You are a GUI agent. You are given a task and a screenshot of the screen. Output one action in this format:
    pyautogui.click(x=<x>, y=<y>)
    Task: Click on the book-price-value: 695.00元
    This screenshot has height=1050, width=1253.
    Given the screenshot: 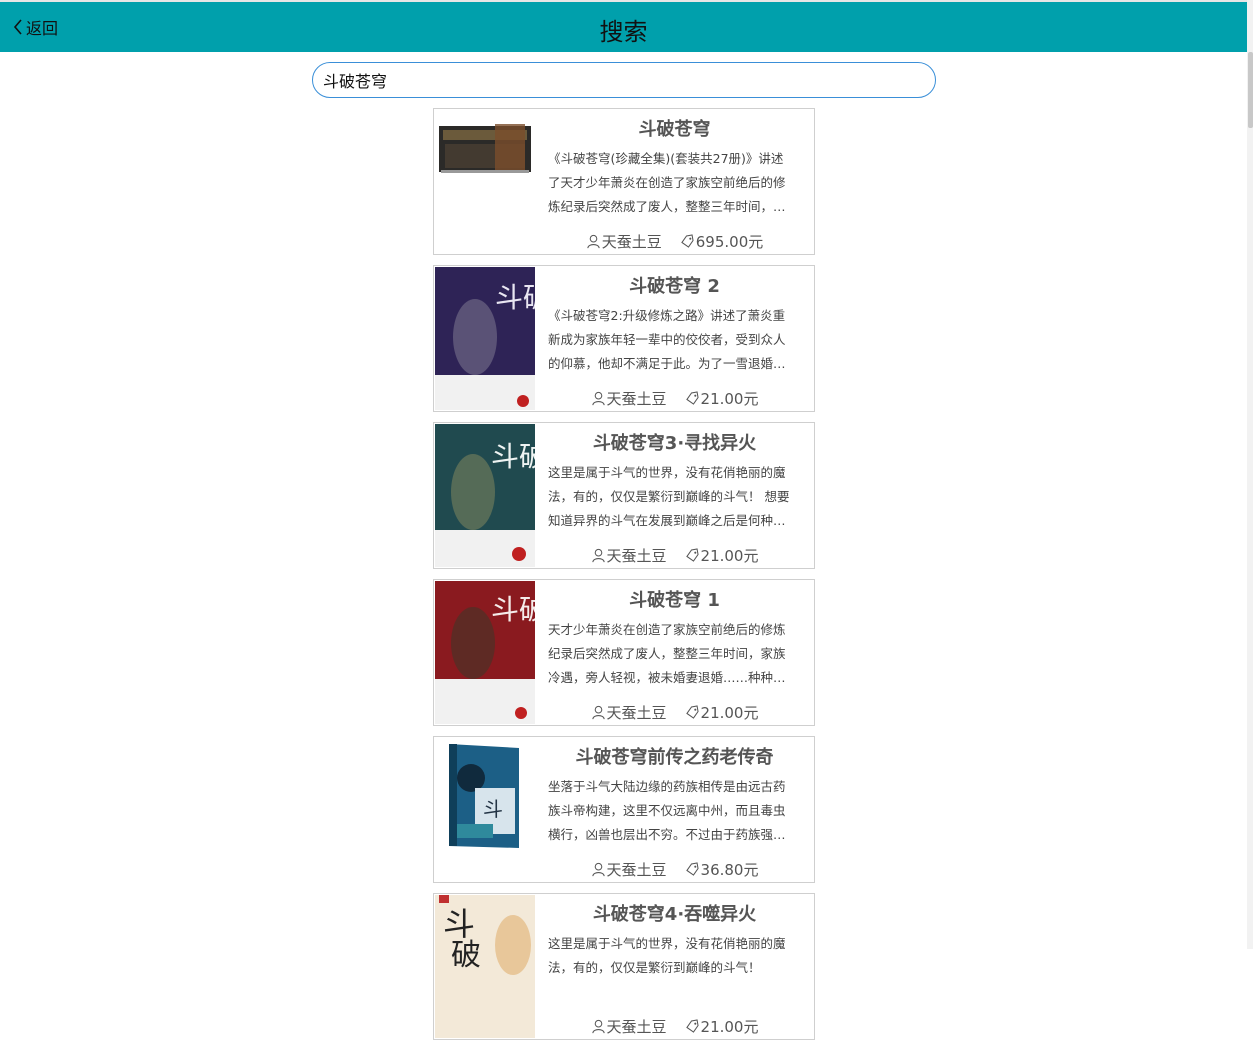 What is the action you would take?
    pyautogui.click(x=729, y=242)
    